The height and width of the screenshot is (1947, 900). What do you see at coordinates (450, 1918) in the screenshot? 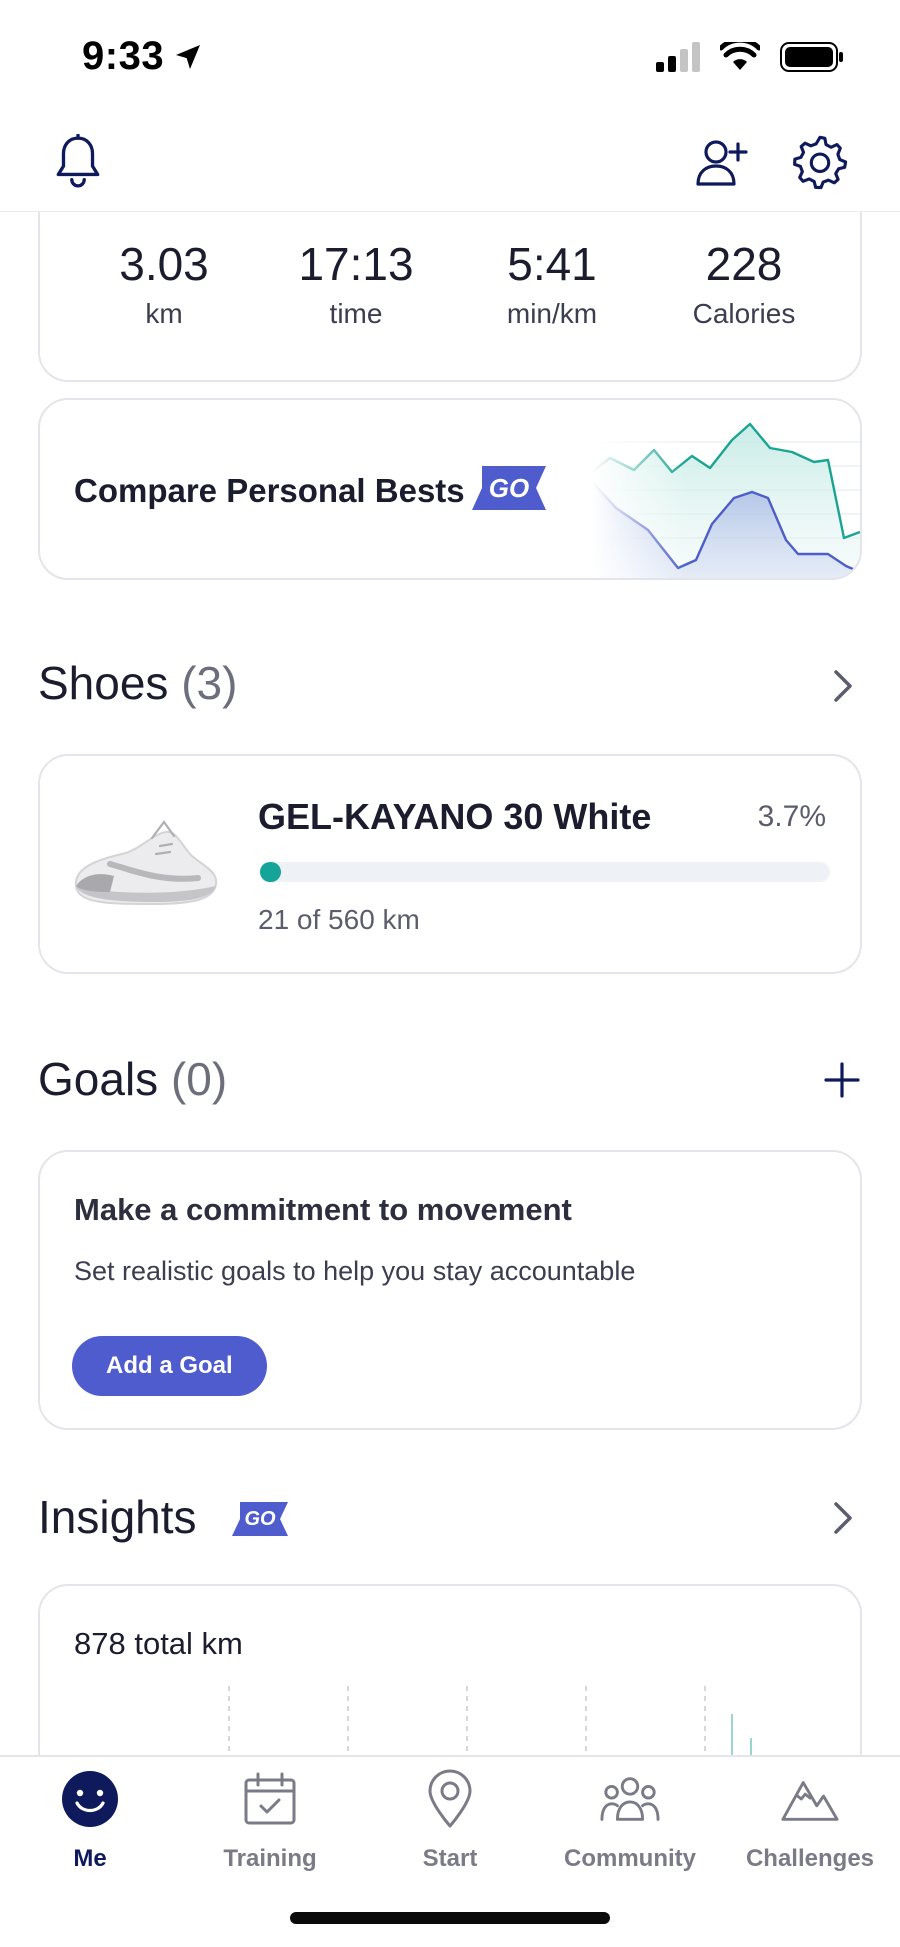
I see `home-indicator` at bounding box center [450, 1918].